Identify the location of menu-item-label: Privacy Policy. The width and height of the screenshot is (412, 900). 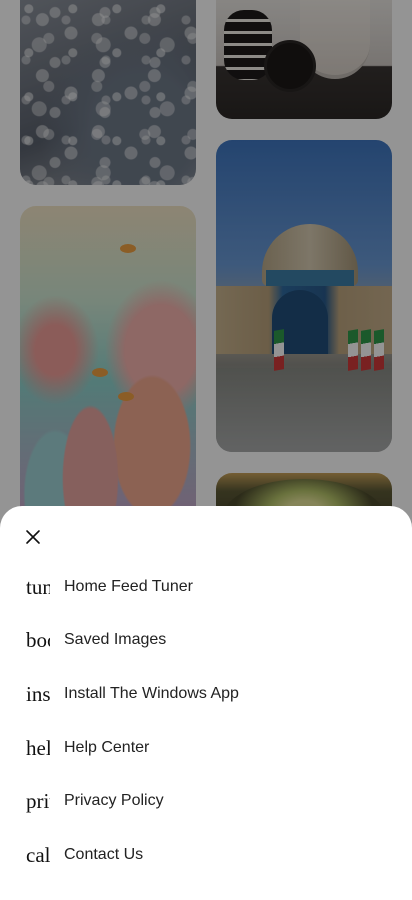
(114, 801).